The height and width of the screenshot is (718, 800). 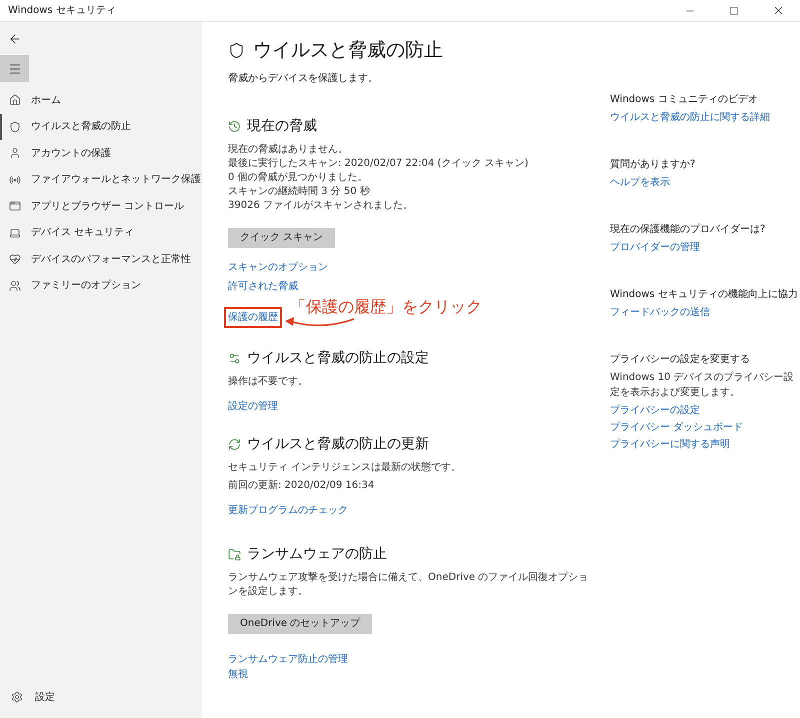 I want to click on action-button: クイック スキャン, so click(x=282, y=238).